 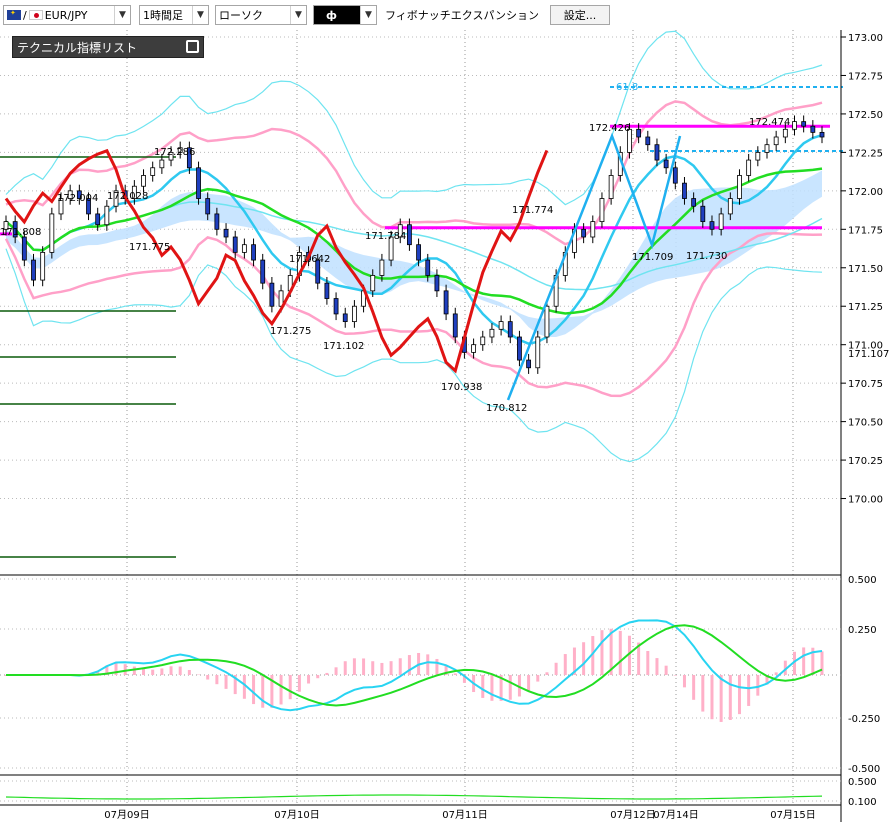 I want to click on timeframe-select: 1時間足 ▼, so click(x=174, y=15).